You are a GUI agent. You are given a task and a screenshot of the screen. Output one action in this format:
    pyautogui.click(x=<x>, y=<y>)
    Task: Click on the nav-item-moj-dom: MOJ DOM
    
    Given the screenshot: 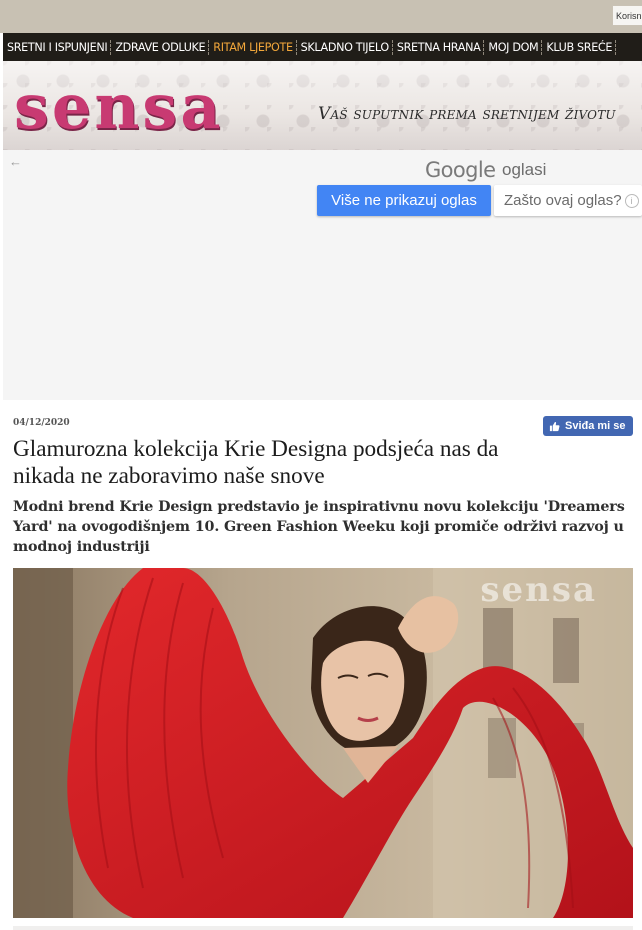 What is the action you would take?
    pyautogui.click(x=513, y=47)
    